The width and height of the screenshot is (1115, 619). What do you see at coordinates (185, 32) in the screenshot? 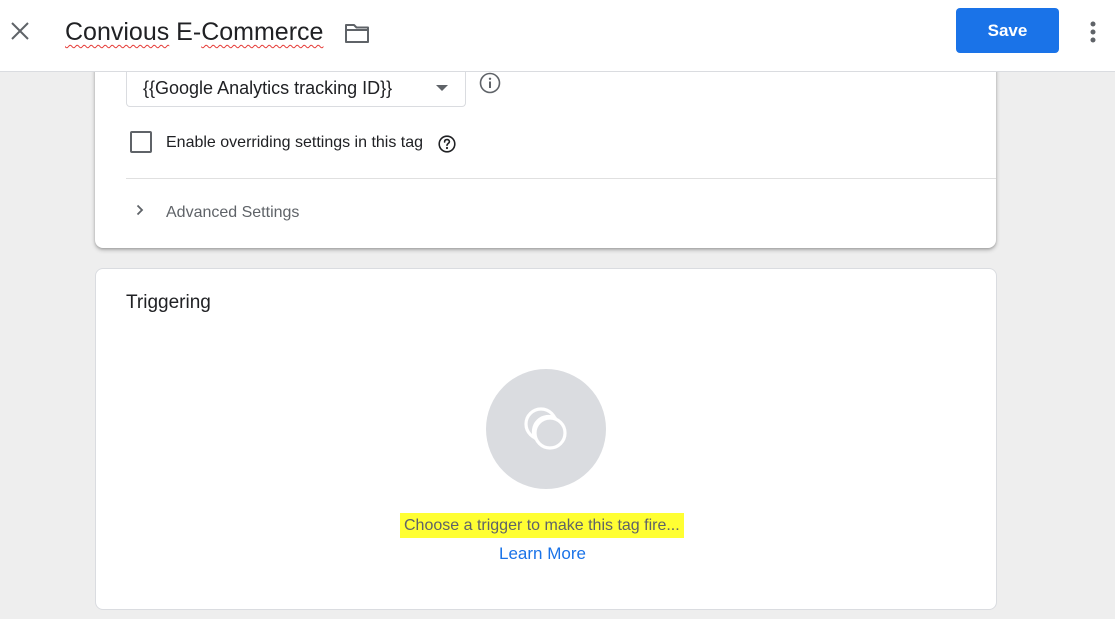
I see `tag-title-part: E-` at bounding box center [185, 32].